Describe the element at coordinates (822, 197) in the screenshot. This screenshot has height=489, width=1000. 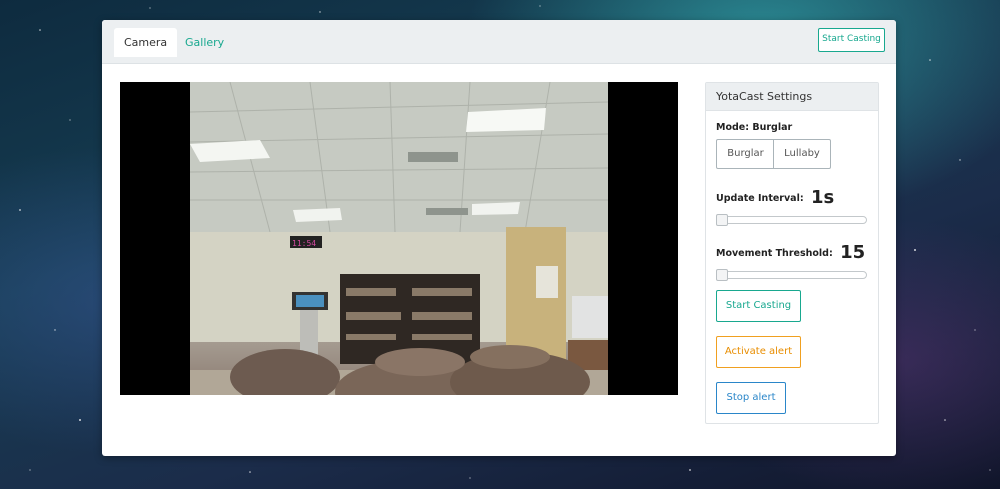
I see `update-interval-value: 1s` at that location.